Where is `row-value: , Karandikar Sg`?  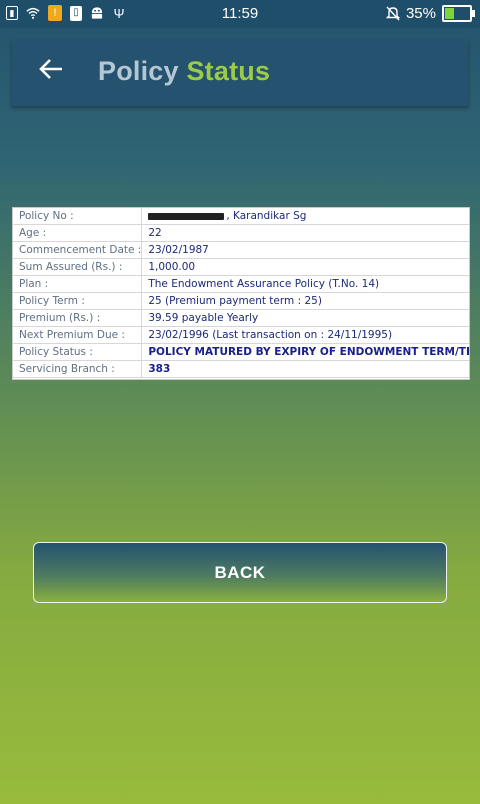 row-value: , Karandikar Sg is located at coordinates (305, 216).